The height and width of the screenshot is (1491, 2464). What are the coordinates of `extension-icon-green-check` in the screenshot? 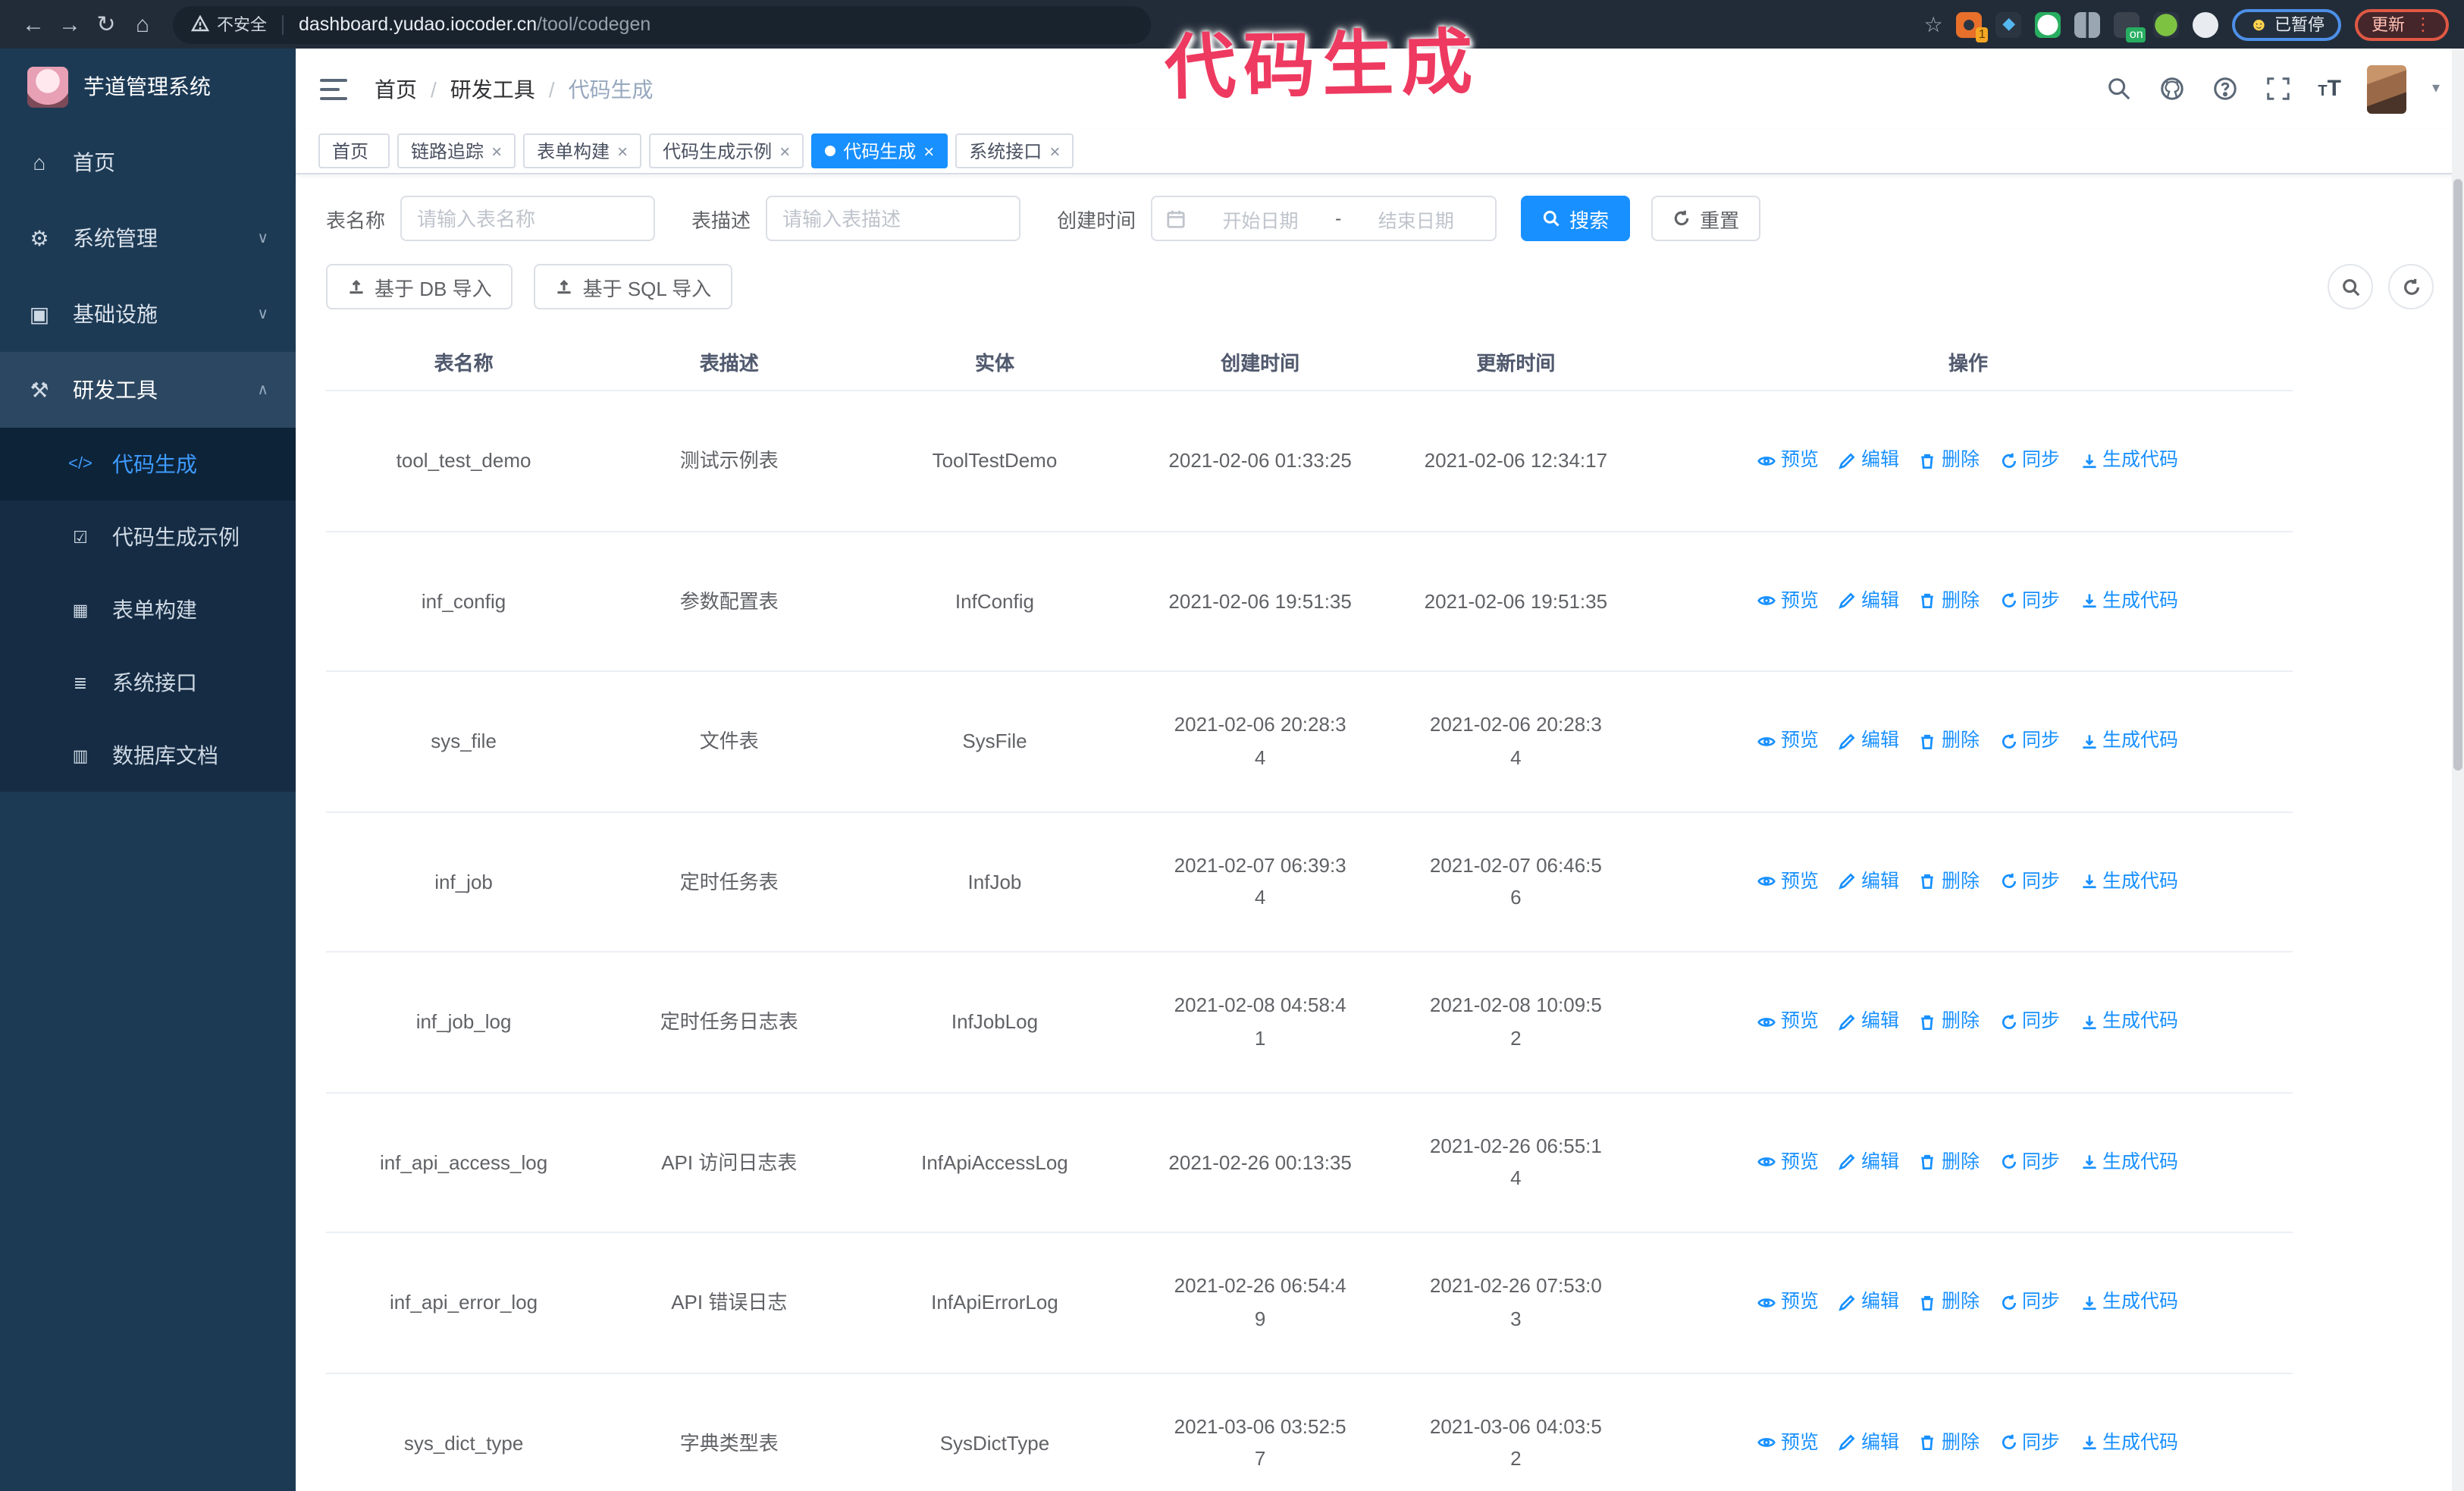 It's located at (2048, 24).